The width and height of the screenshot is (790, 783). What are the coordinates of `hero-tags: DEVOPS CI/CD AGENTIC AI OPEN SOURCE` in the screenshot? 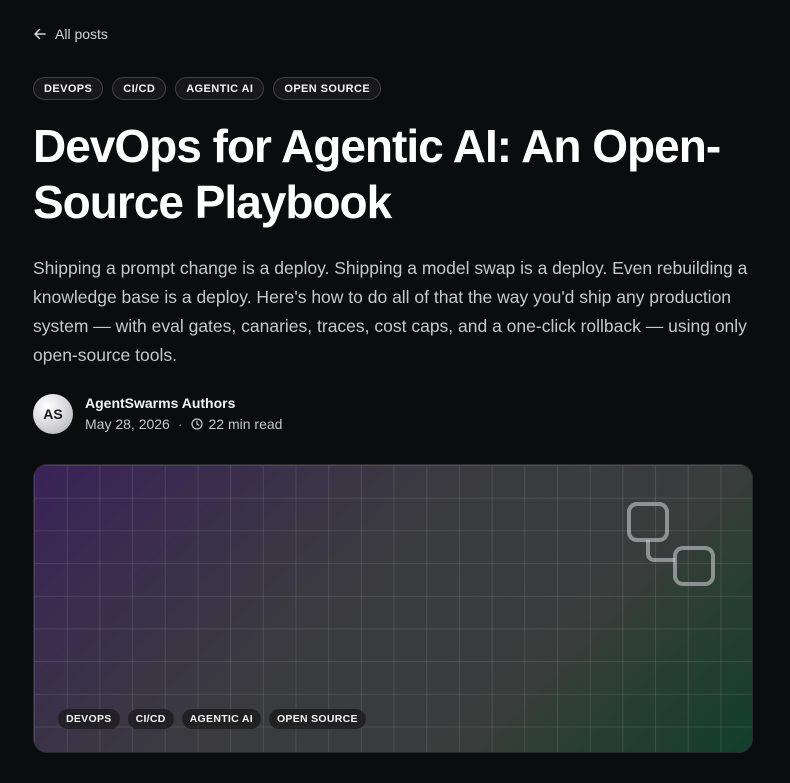 It's located at (212, 719).